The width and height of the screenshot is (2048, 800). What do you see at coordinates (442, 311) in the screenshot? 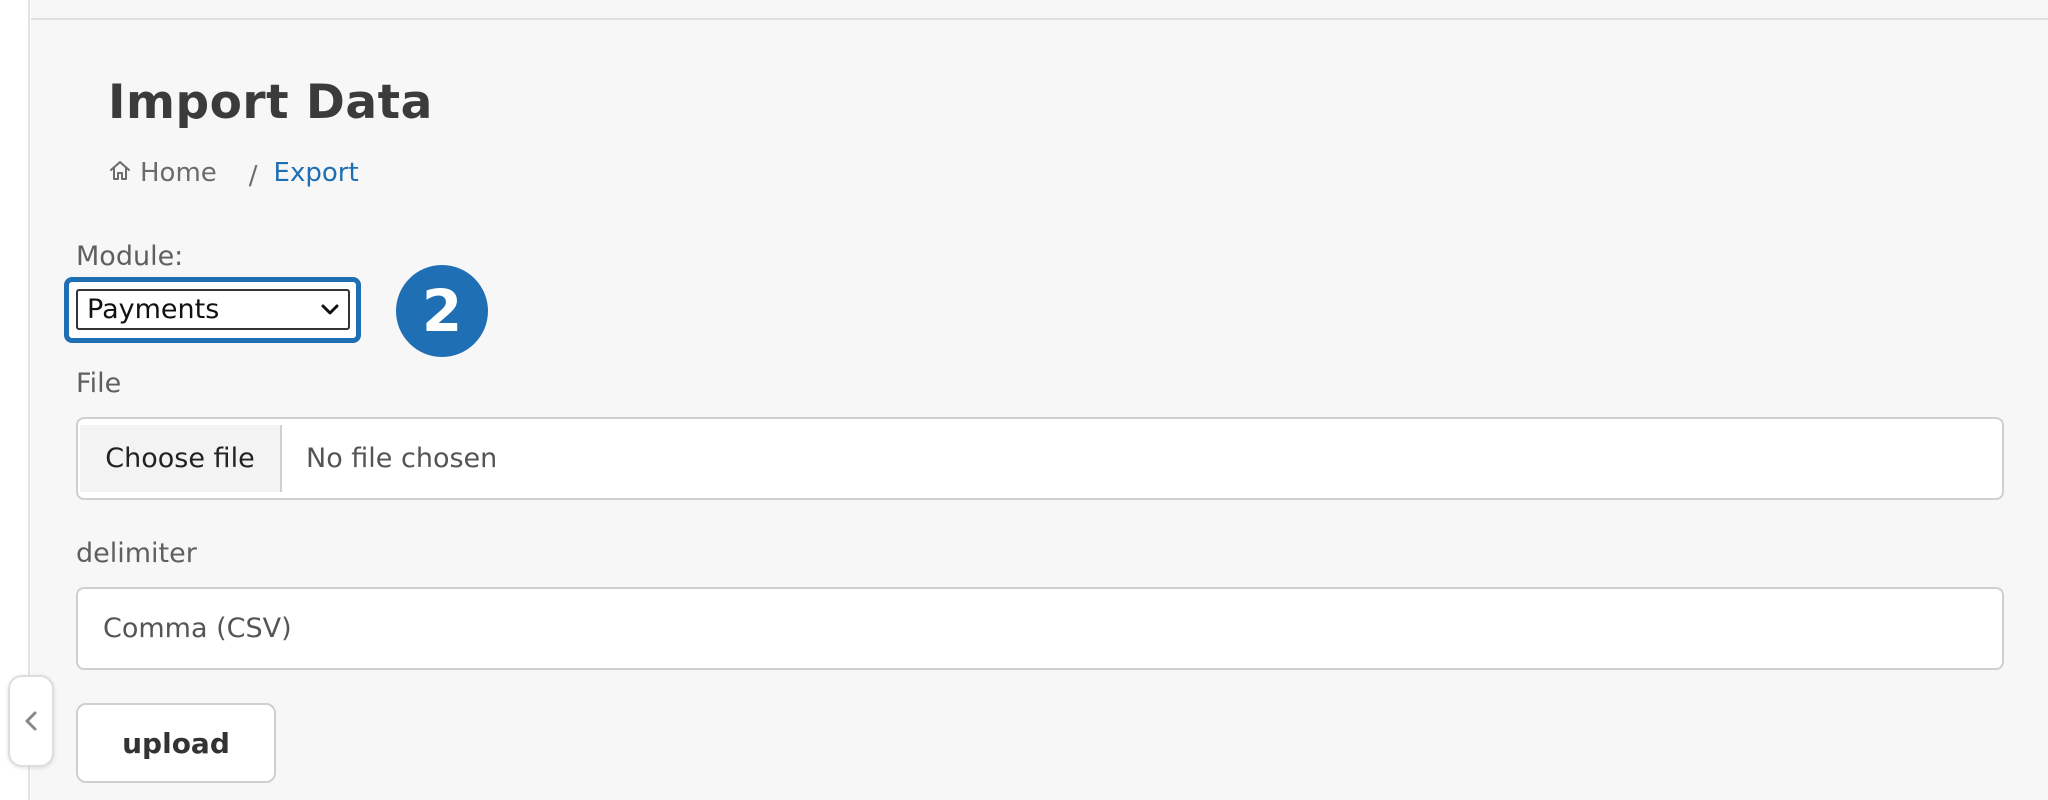
I see `step-number-badge: 2` at bounding box center [442, 311].